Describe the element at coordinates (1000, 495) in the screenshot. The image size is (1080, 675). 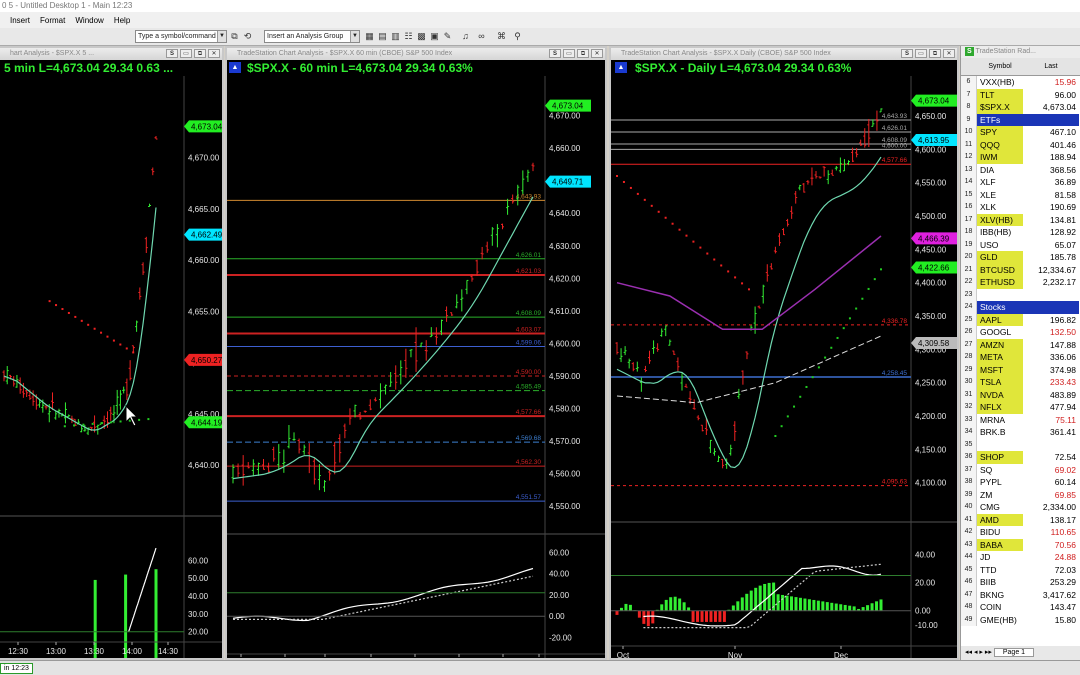
I see `symbol-cell: ZM` at that location.